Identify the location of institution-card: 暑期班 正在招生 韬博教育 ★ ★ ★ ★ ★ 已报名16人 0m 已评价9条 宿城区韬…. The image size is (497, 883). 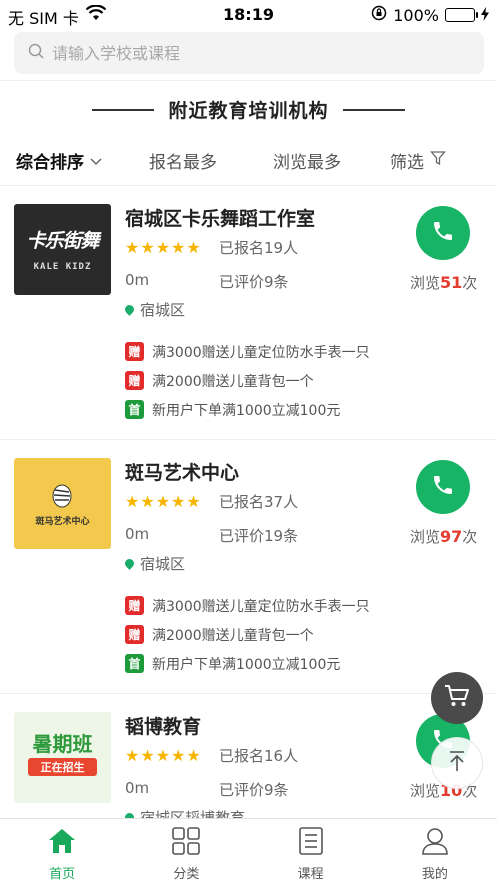
(248, 756).